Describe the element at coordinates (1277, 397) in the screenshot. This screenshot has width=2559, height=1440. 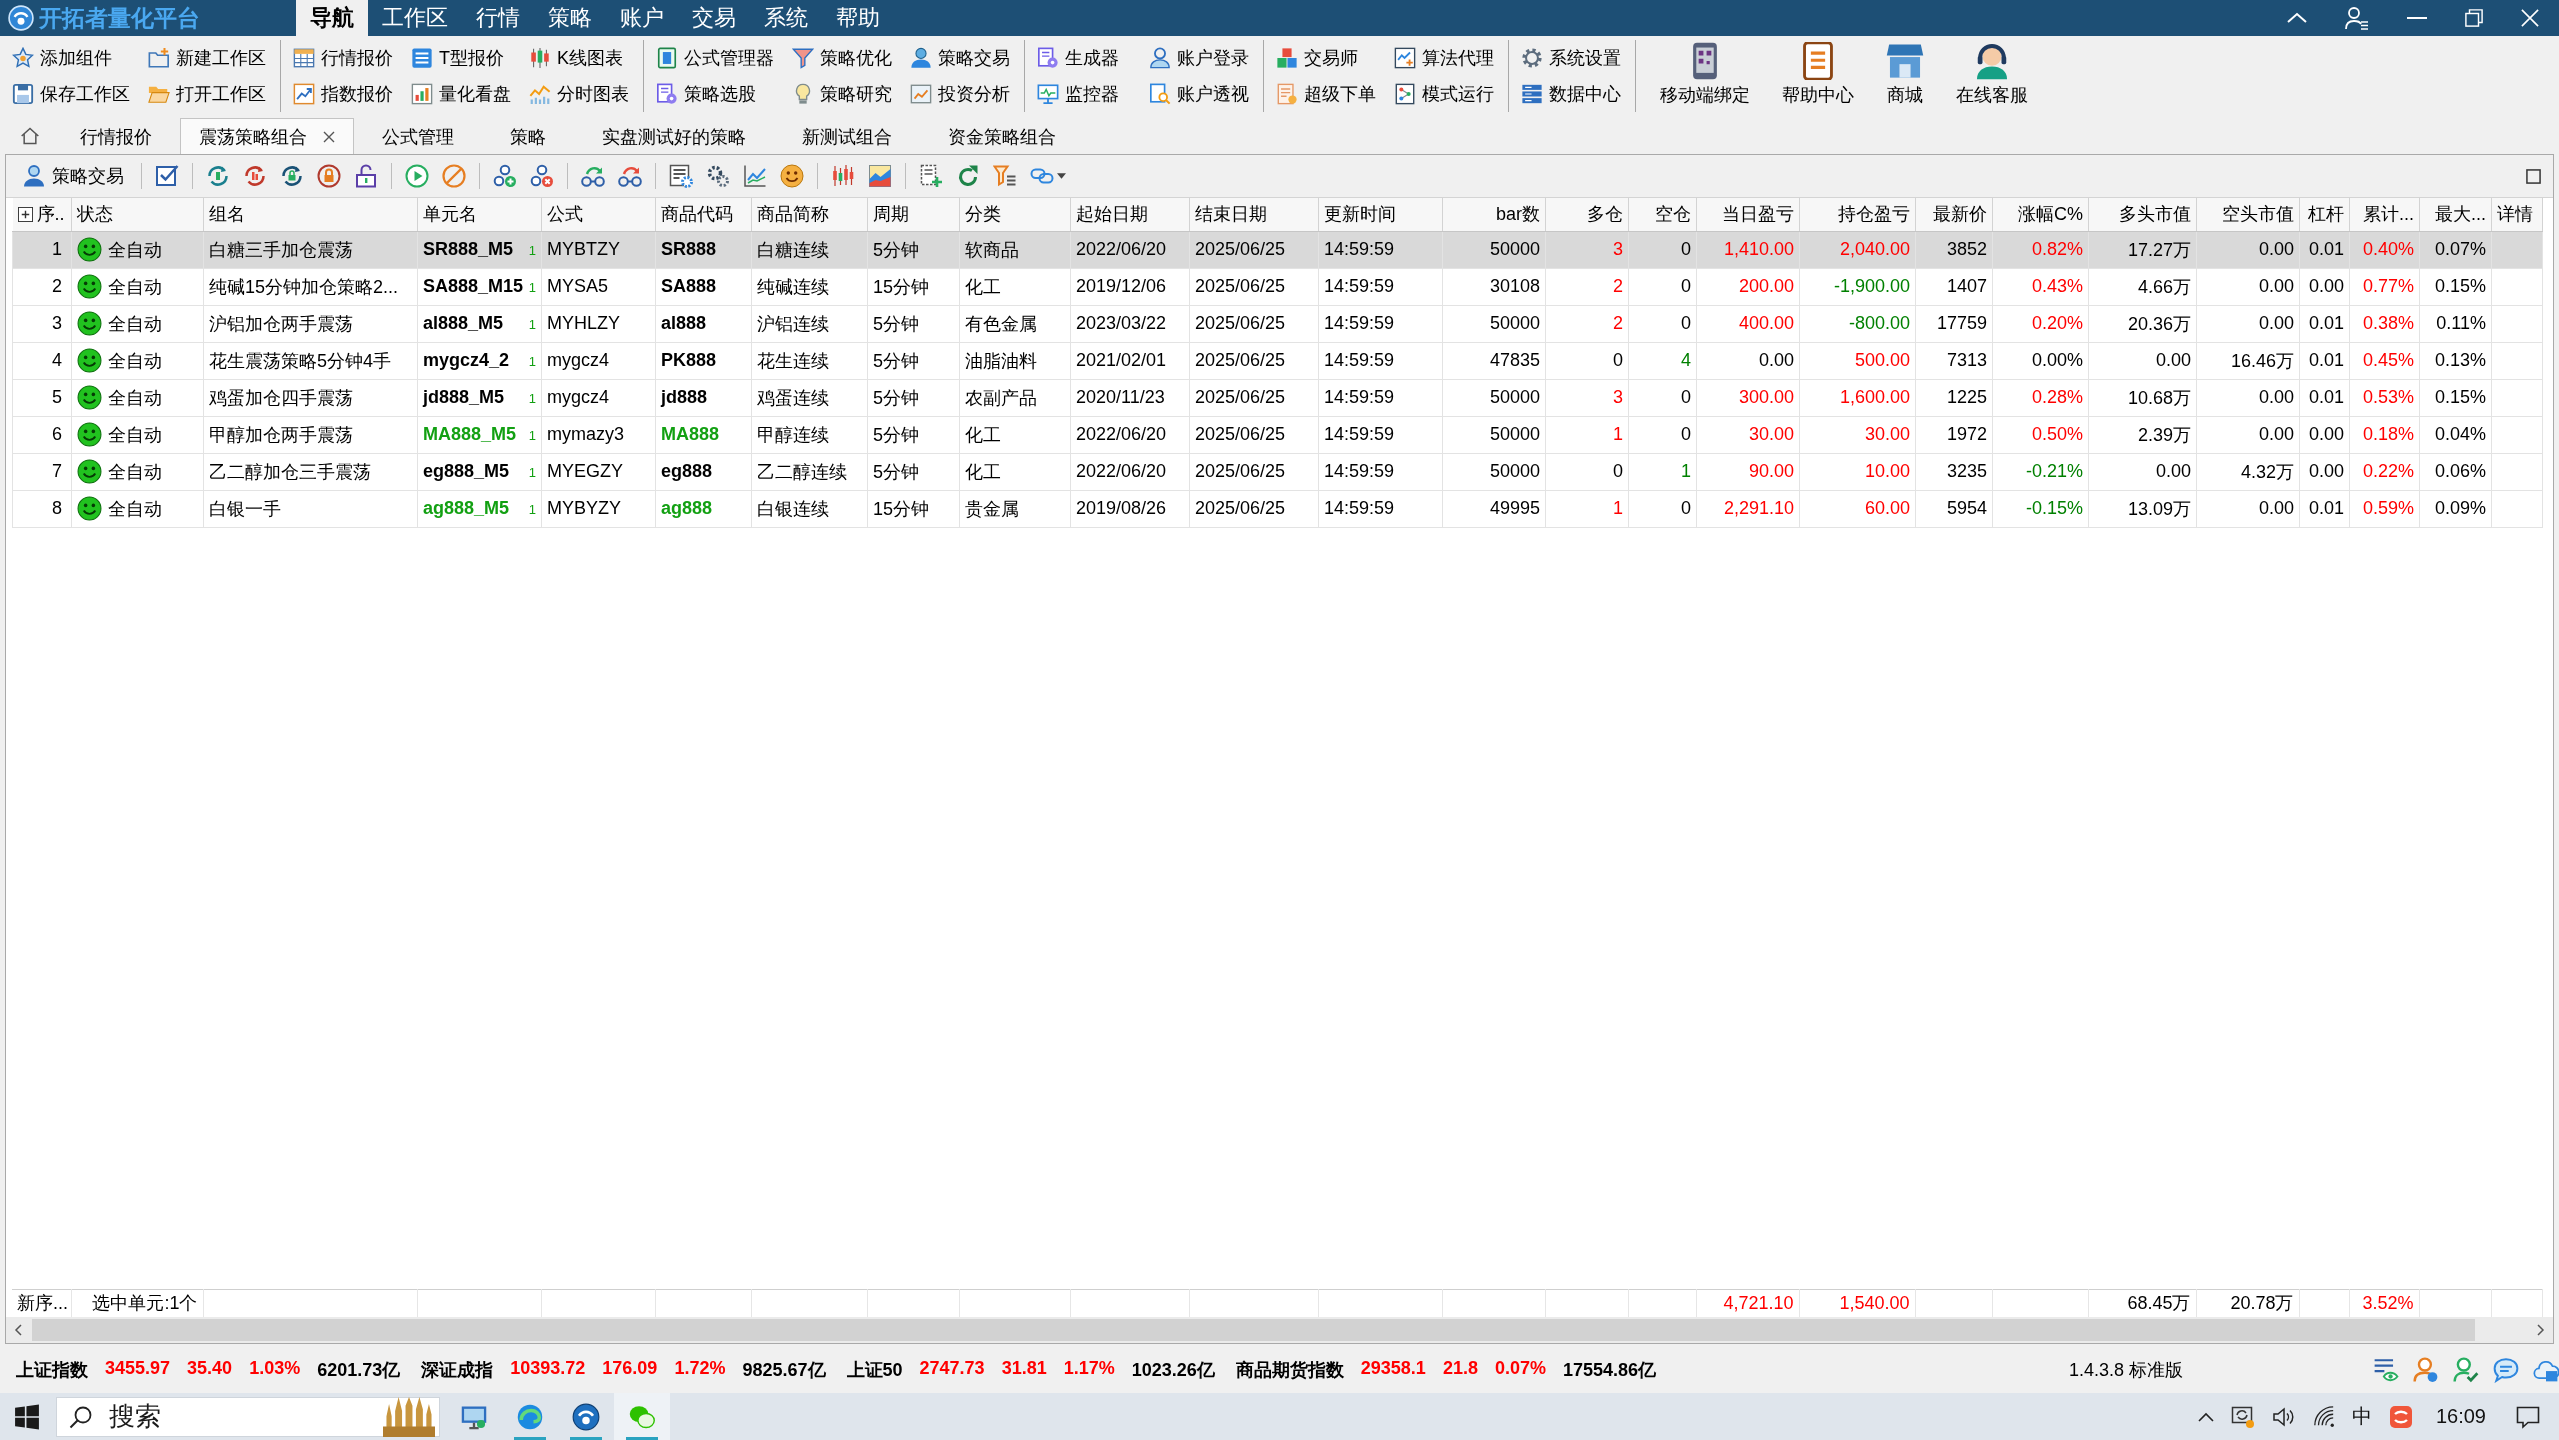
I see `table-row: 5 全自动 鸡蛋加仓四手震荡 jd888_M5 1 mygcz4 jd888 鸡蛋连续 5分钟 农副产品 2020/11/23 2025/06/25 14:59:59 50000 3 0 300.00 1,600.00 1225 0.28% 10.68万 0.00 0.01 0.53% 0.15%` at that location.